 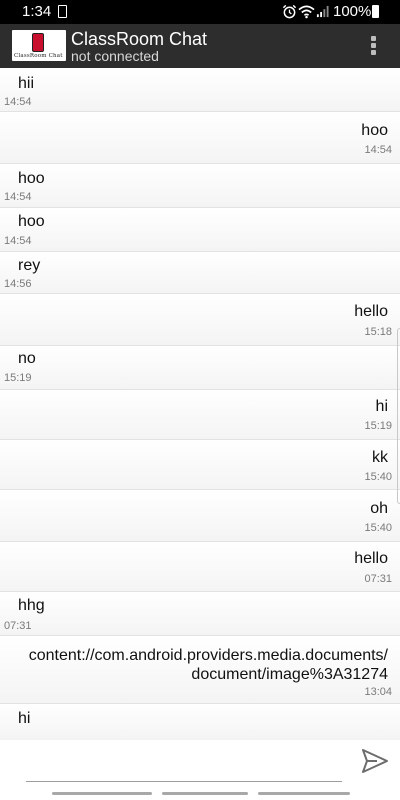 I want to click on message-item: kk 15:40, so click(x=200, y=465).